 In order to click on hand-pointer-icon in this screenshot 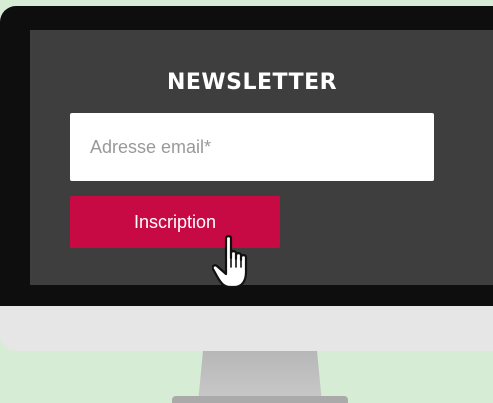, I will do `click(230, 262)`.